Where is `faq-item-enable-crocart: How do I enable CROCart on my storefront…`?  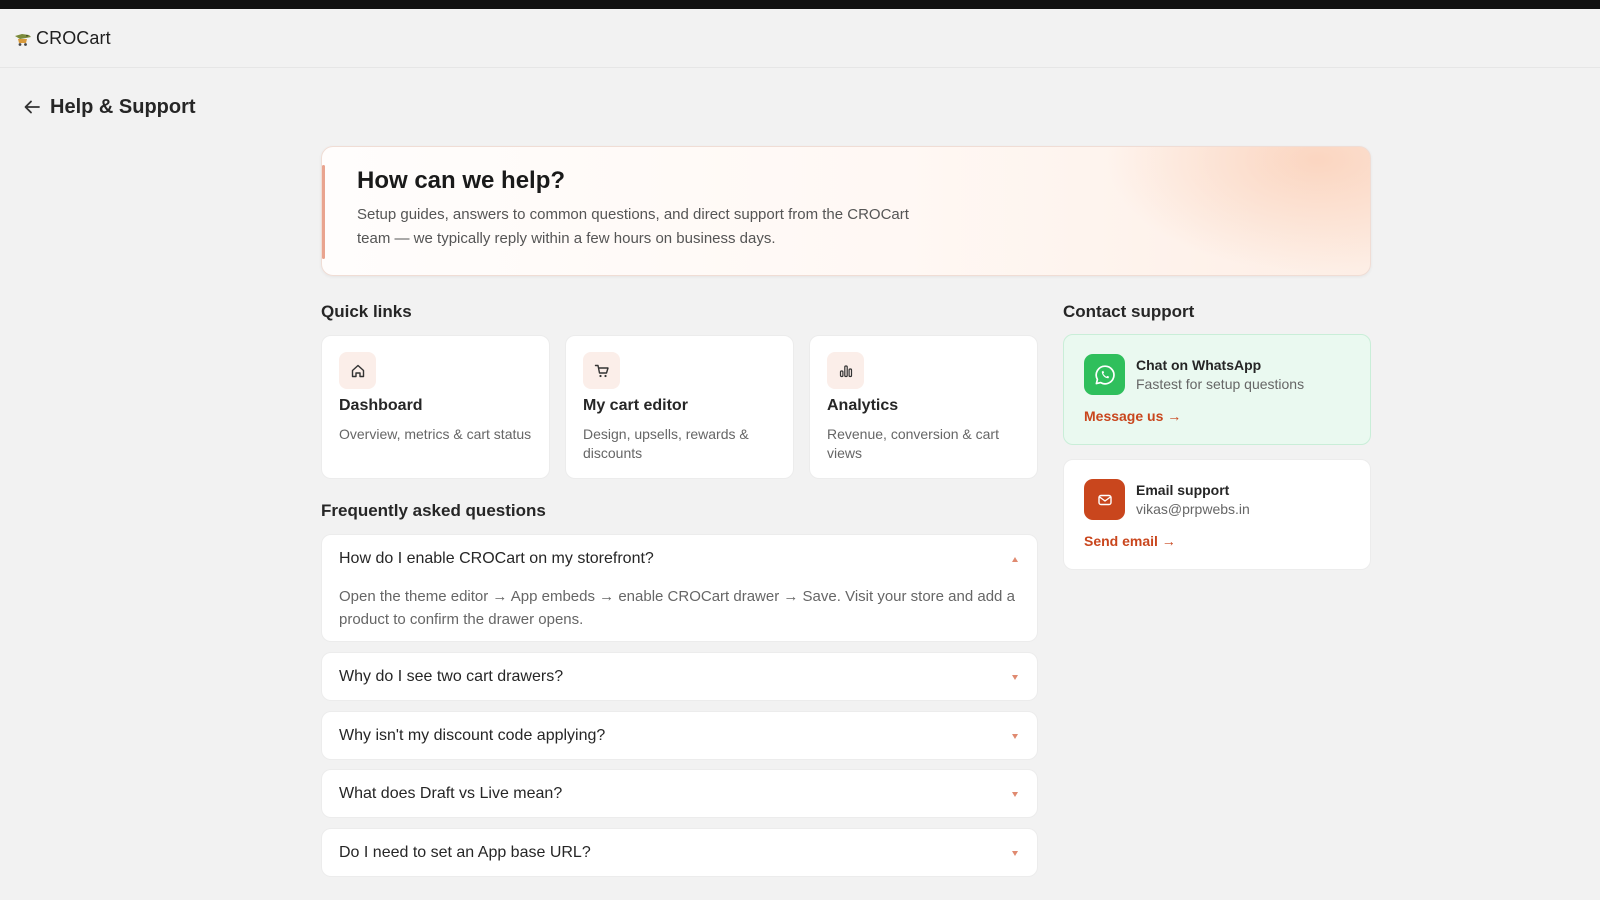
faq-item-enable-crocart: How do I enable CROCart on my storefront… is located at coordinates (679, 588).